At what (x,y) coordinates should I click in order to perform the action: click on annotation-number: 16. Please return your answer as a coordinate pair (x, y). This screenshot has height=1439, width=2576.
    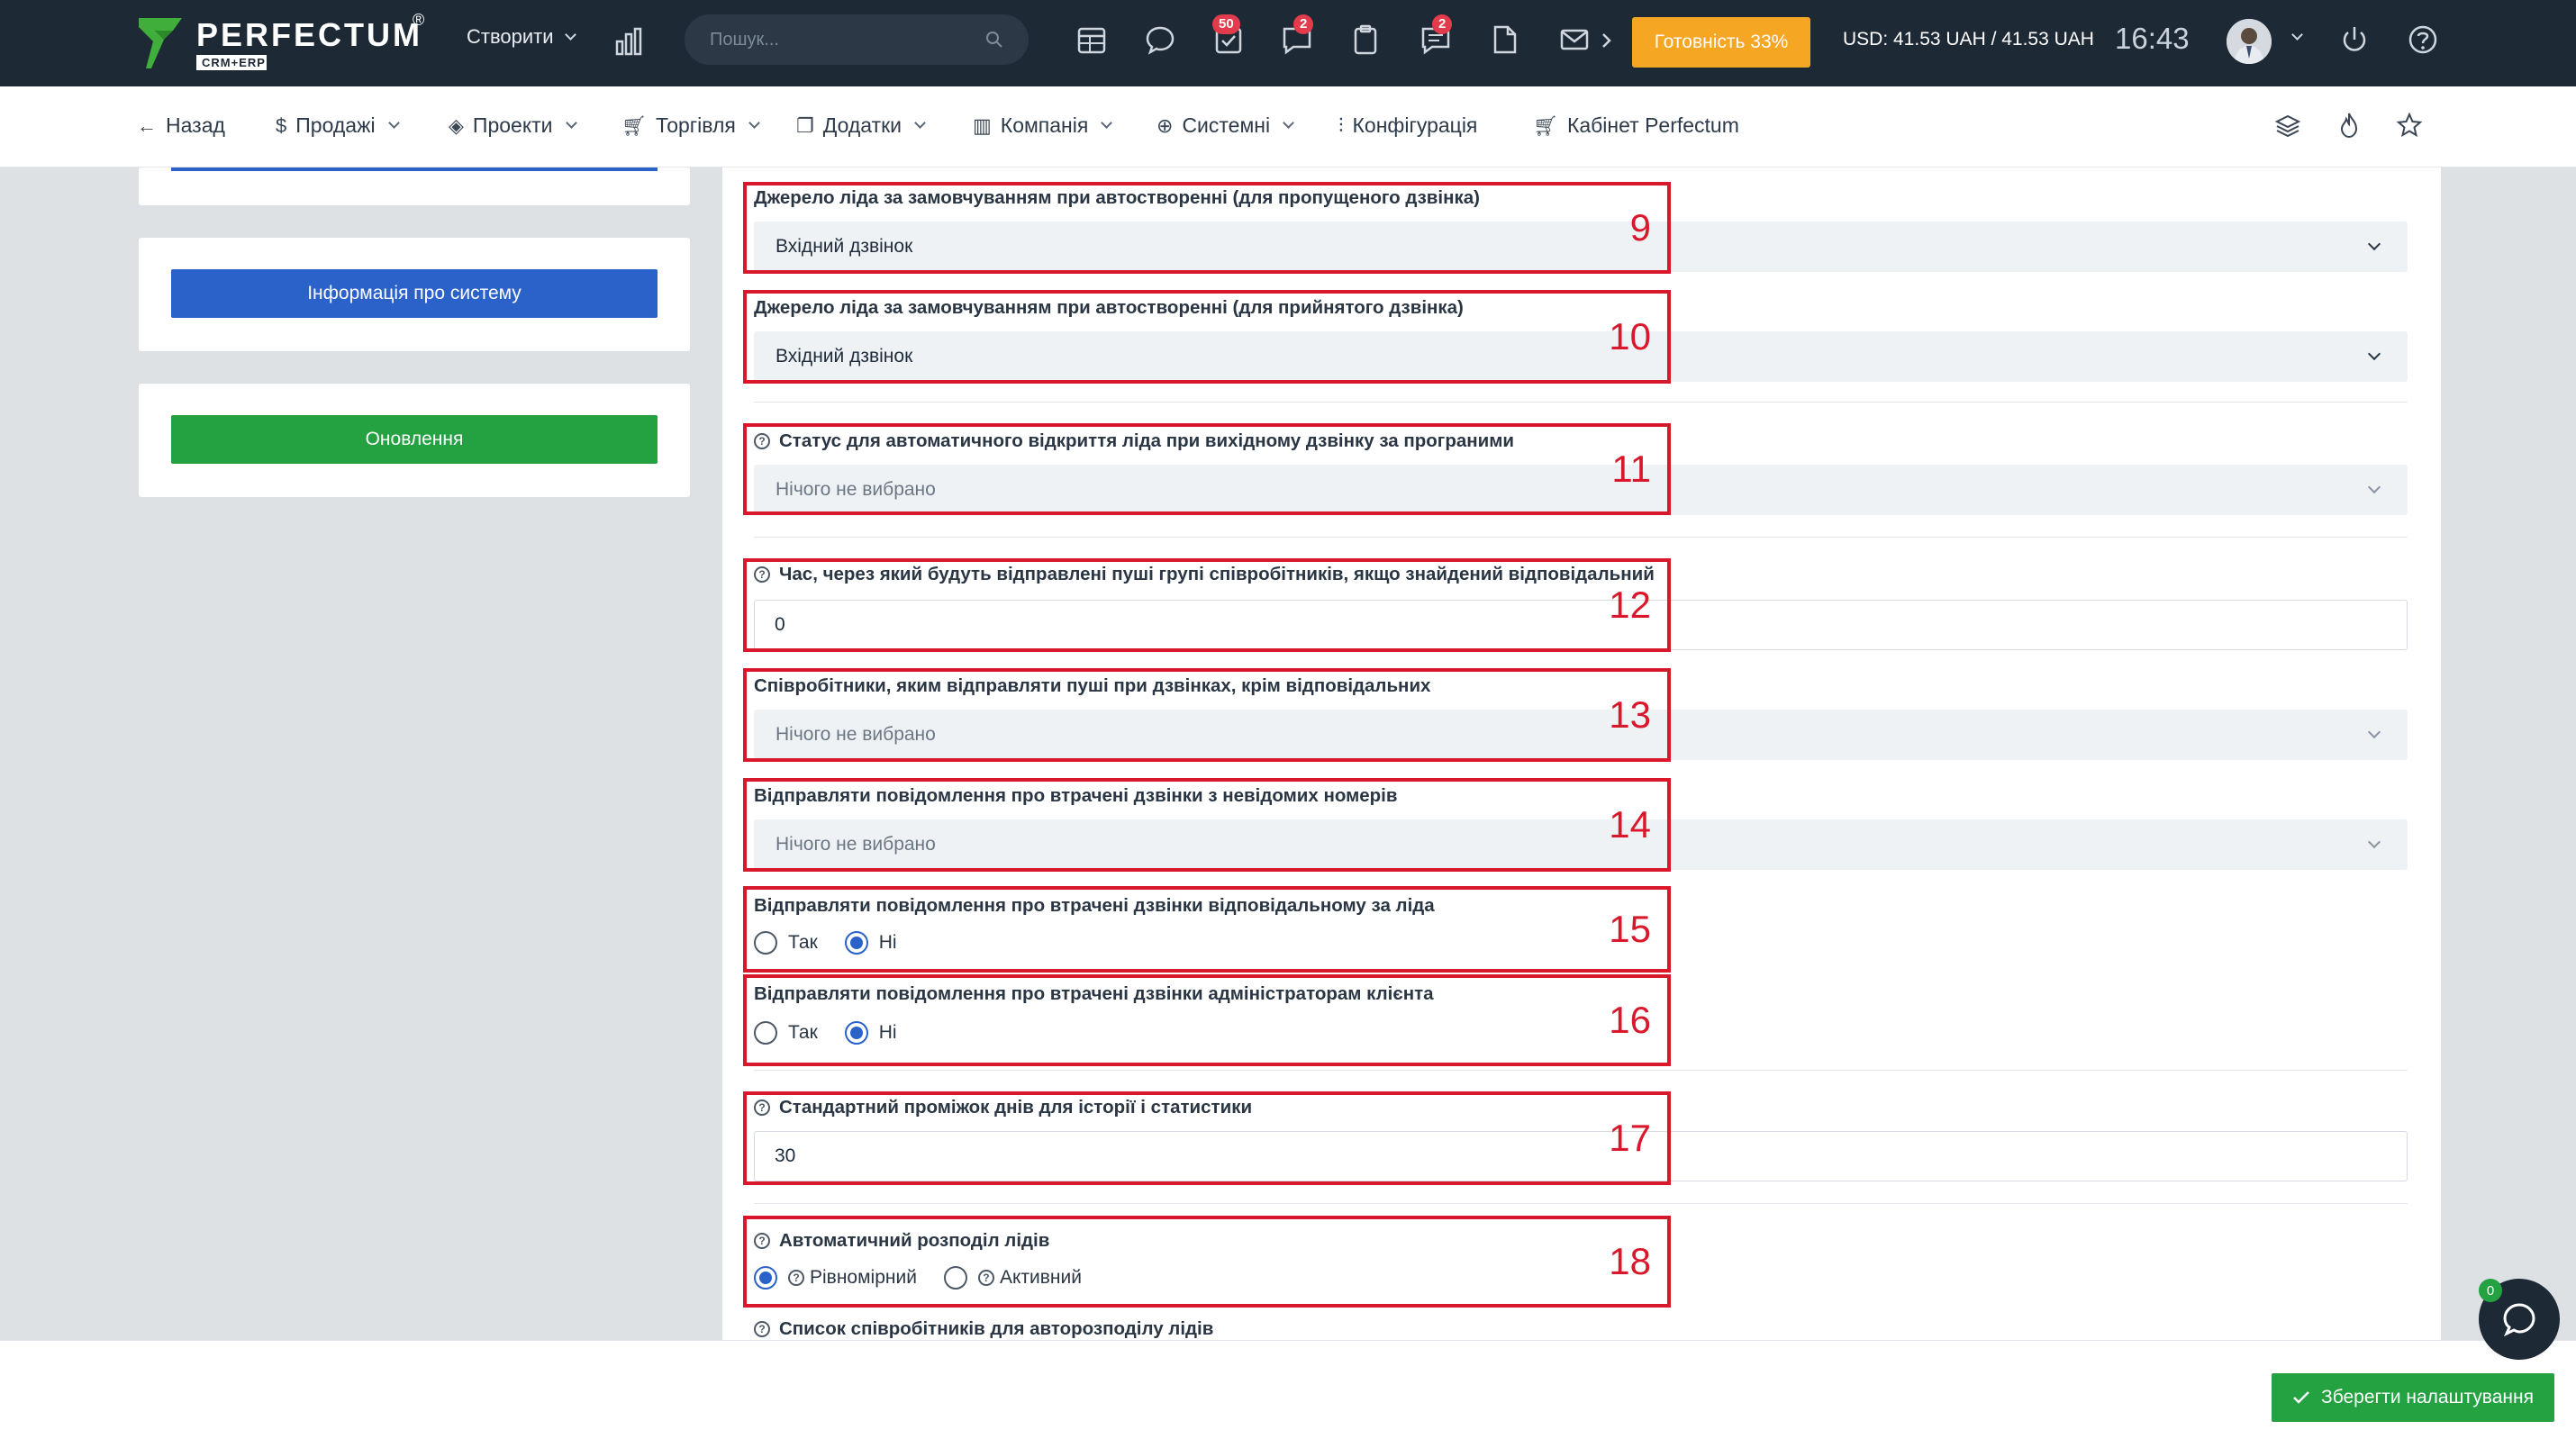
    Looking at the image, I should click on (1630, 1020).